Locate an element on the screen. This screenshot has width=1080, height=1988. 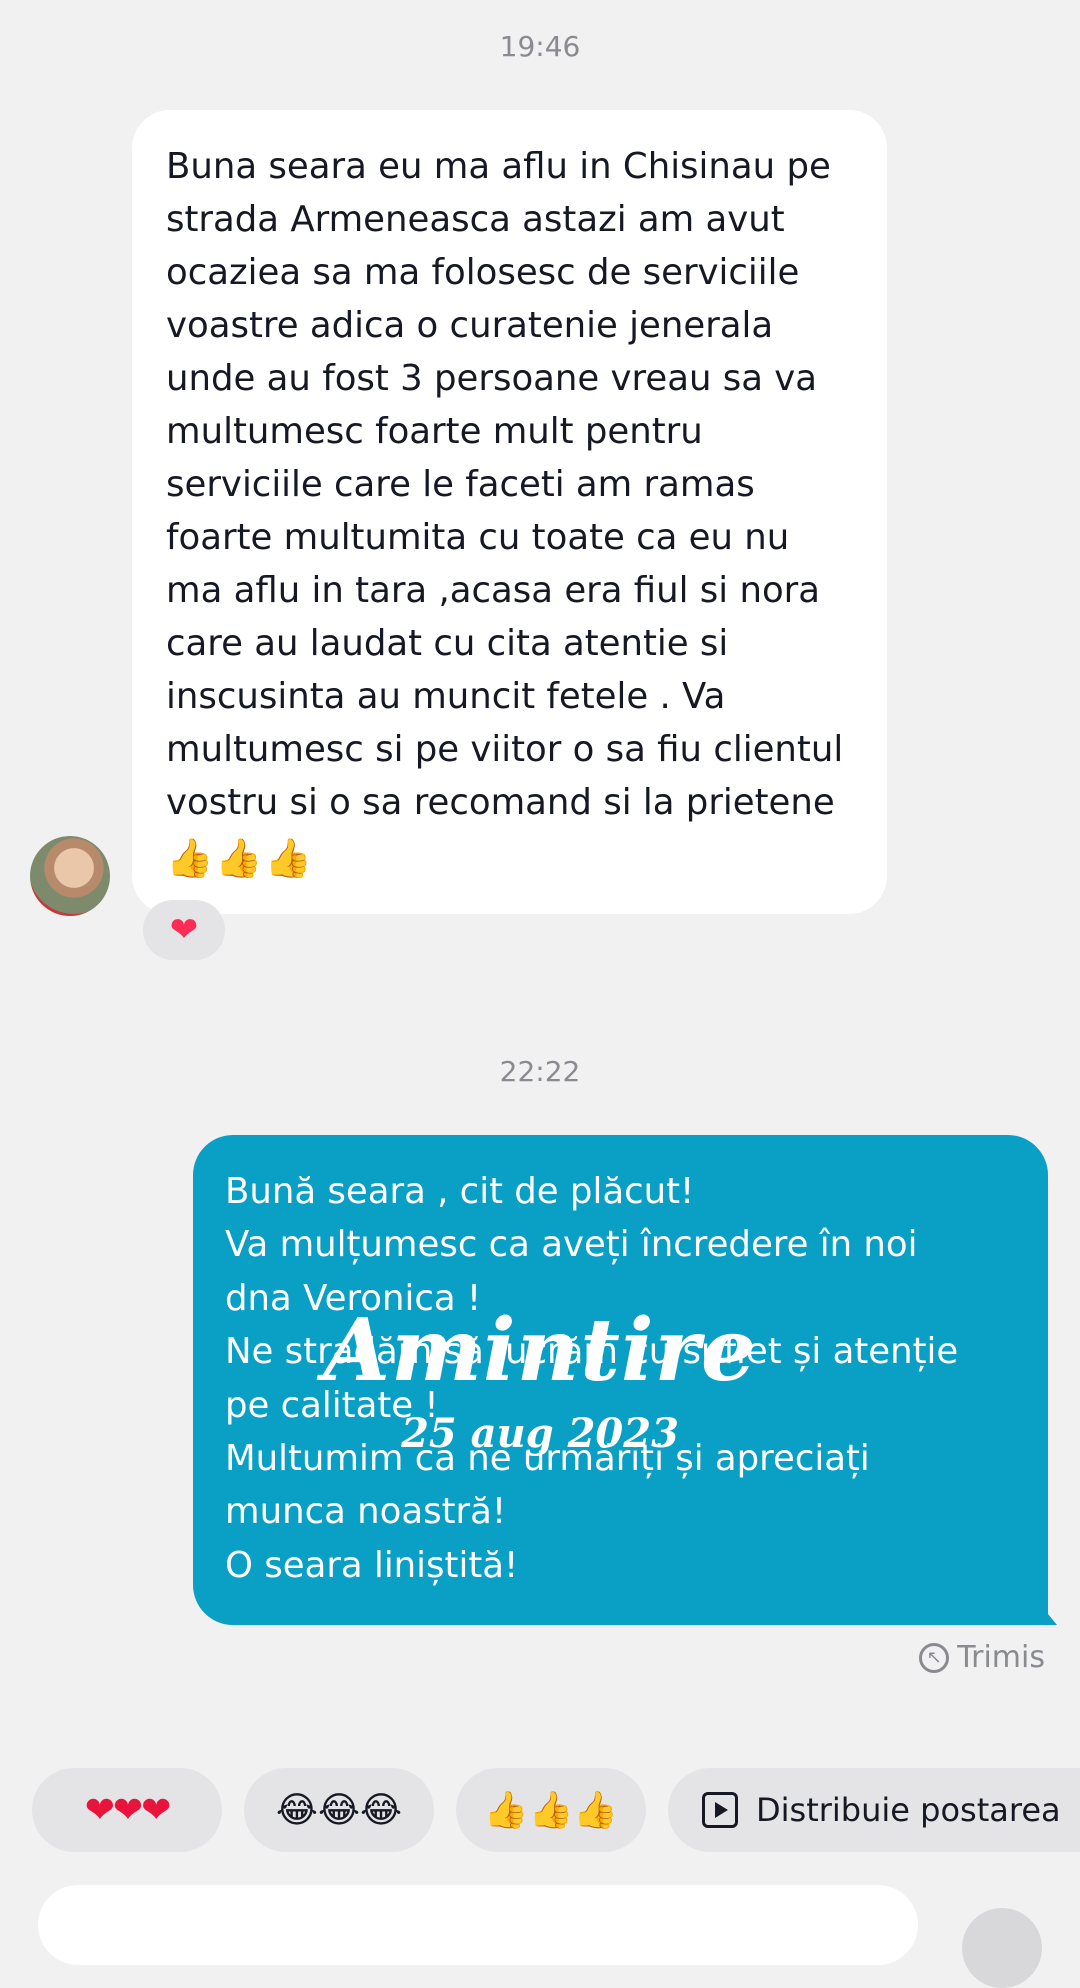
quick-reply-laughing: 😂😂😂 is located at coordinates (339, 1810).